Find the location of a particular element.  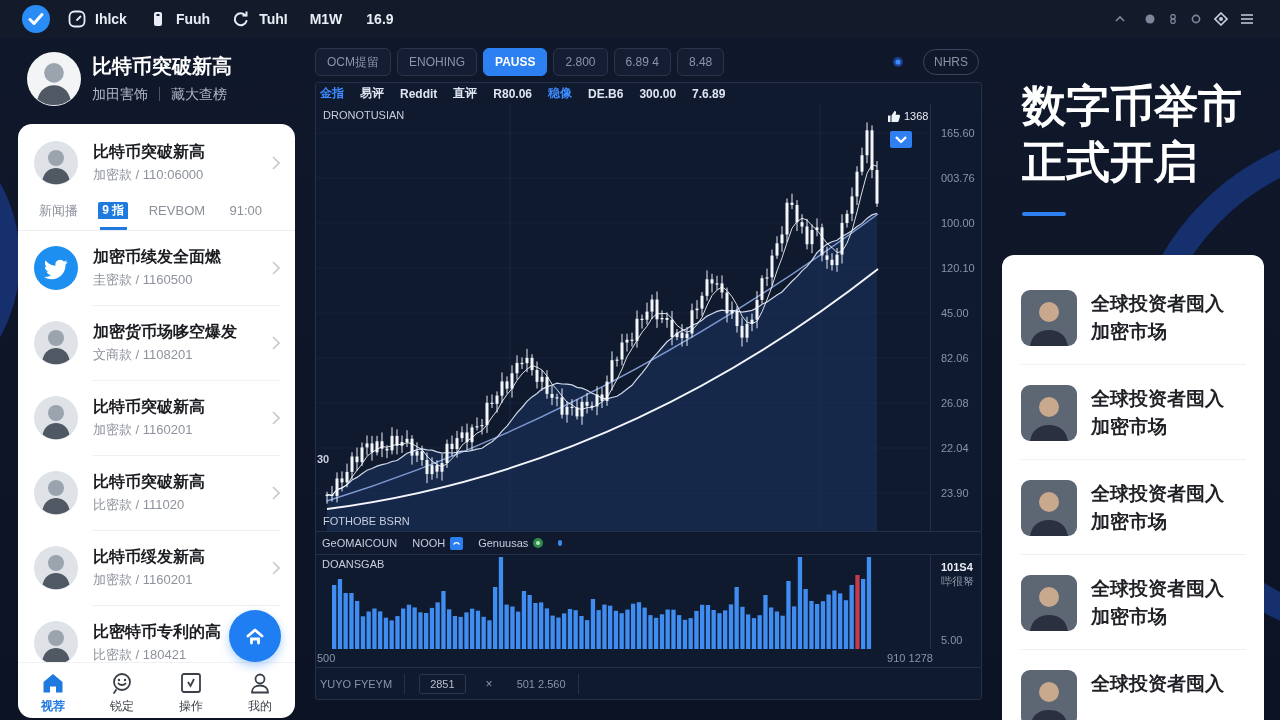

nav-tab: 锐定 is located at coordinates (122, 690).